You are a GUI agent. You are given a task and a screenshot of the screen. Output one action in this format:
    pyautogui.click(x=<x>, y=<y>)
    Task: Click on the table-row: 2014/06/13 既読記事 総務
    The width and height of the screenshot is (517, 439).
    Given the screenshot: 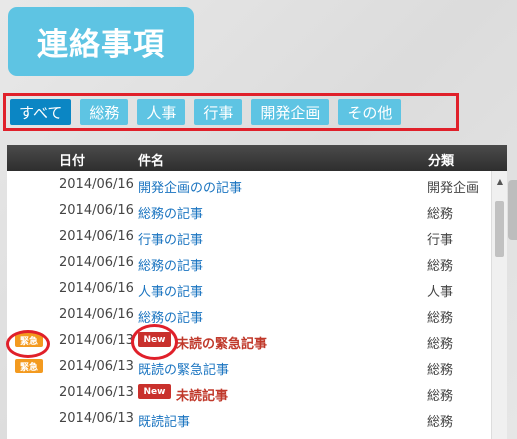 What is the action you would take?
    pyautogui.click(x=257, y=418)
    